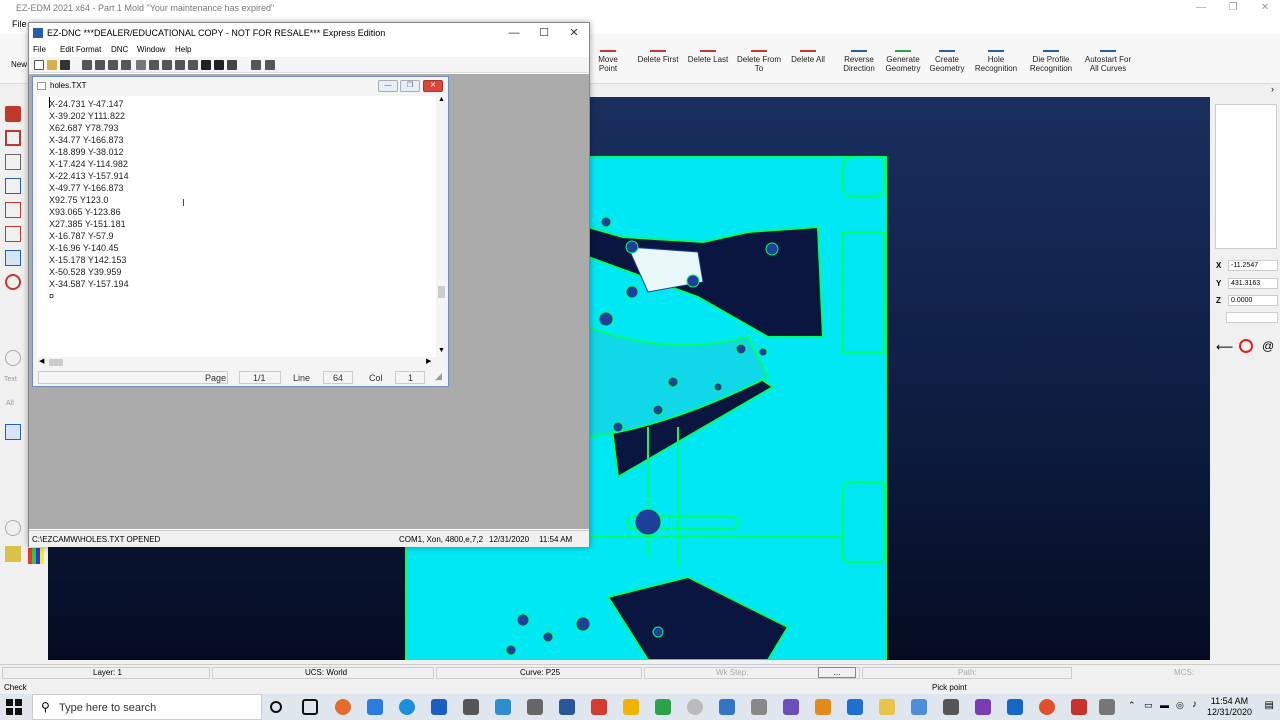  Describe the element at coordinates (193, 65) in the screenshot. I see `clipboard-icon` at that location.